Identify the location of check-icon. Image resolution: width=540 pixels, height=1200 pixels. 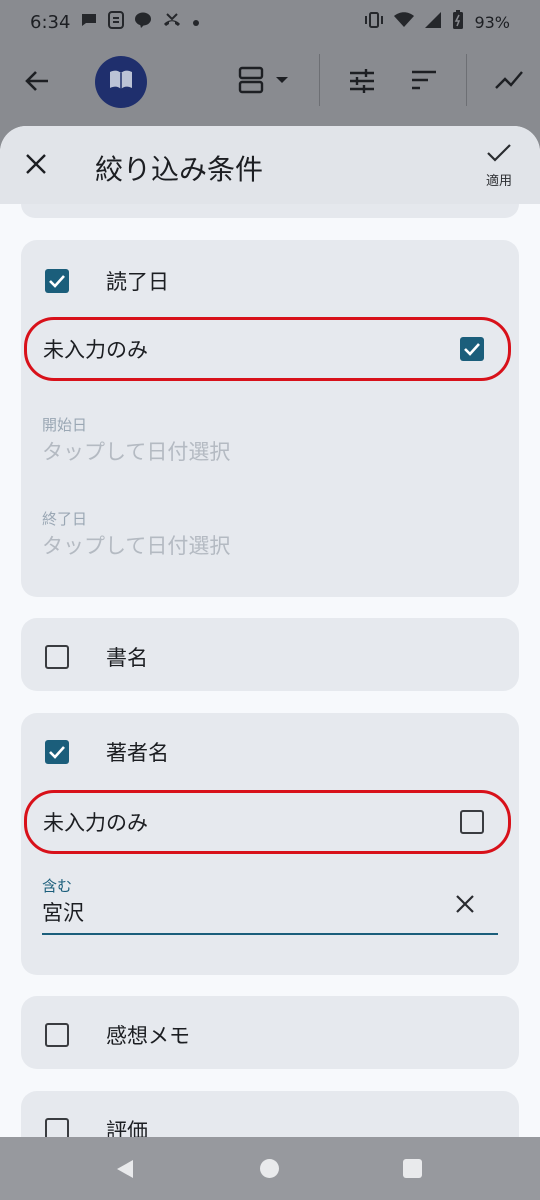
(499, 155).